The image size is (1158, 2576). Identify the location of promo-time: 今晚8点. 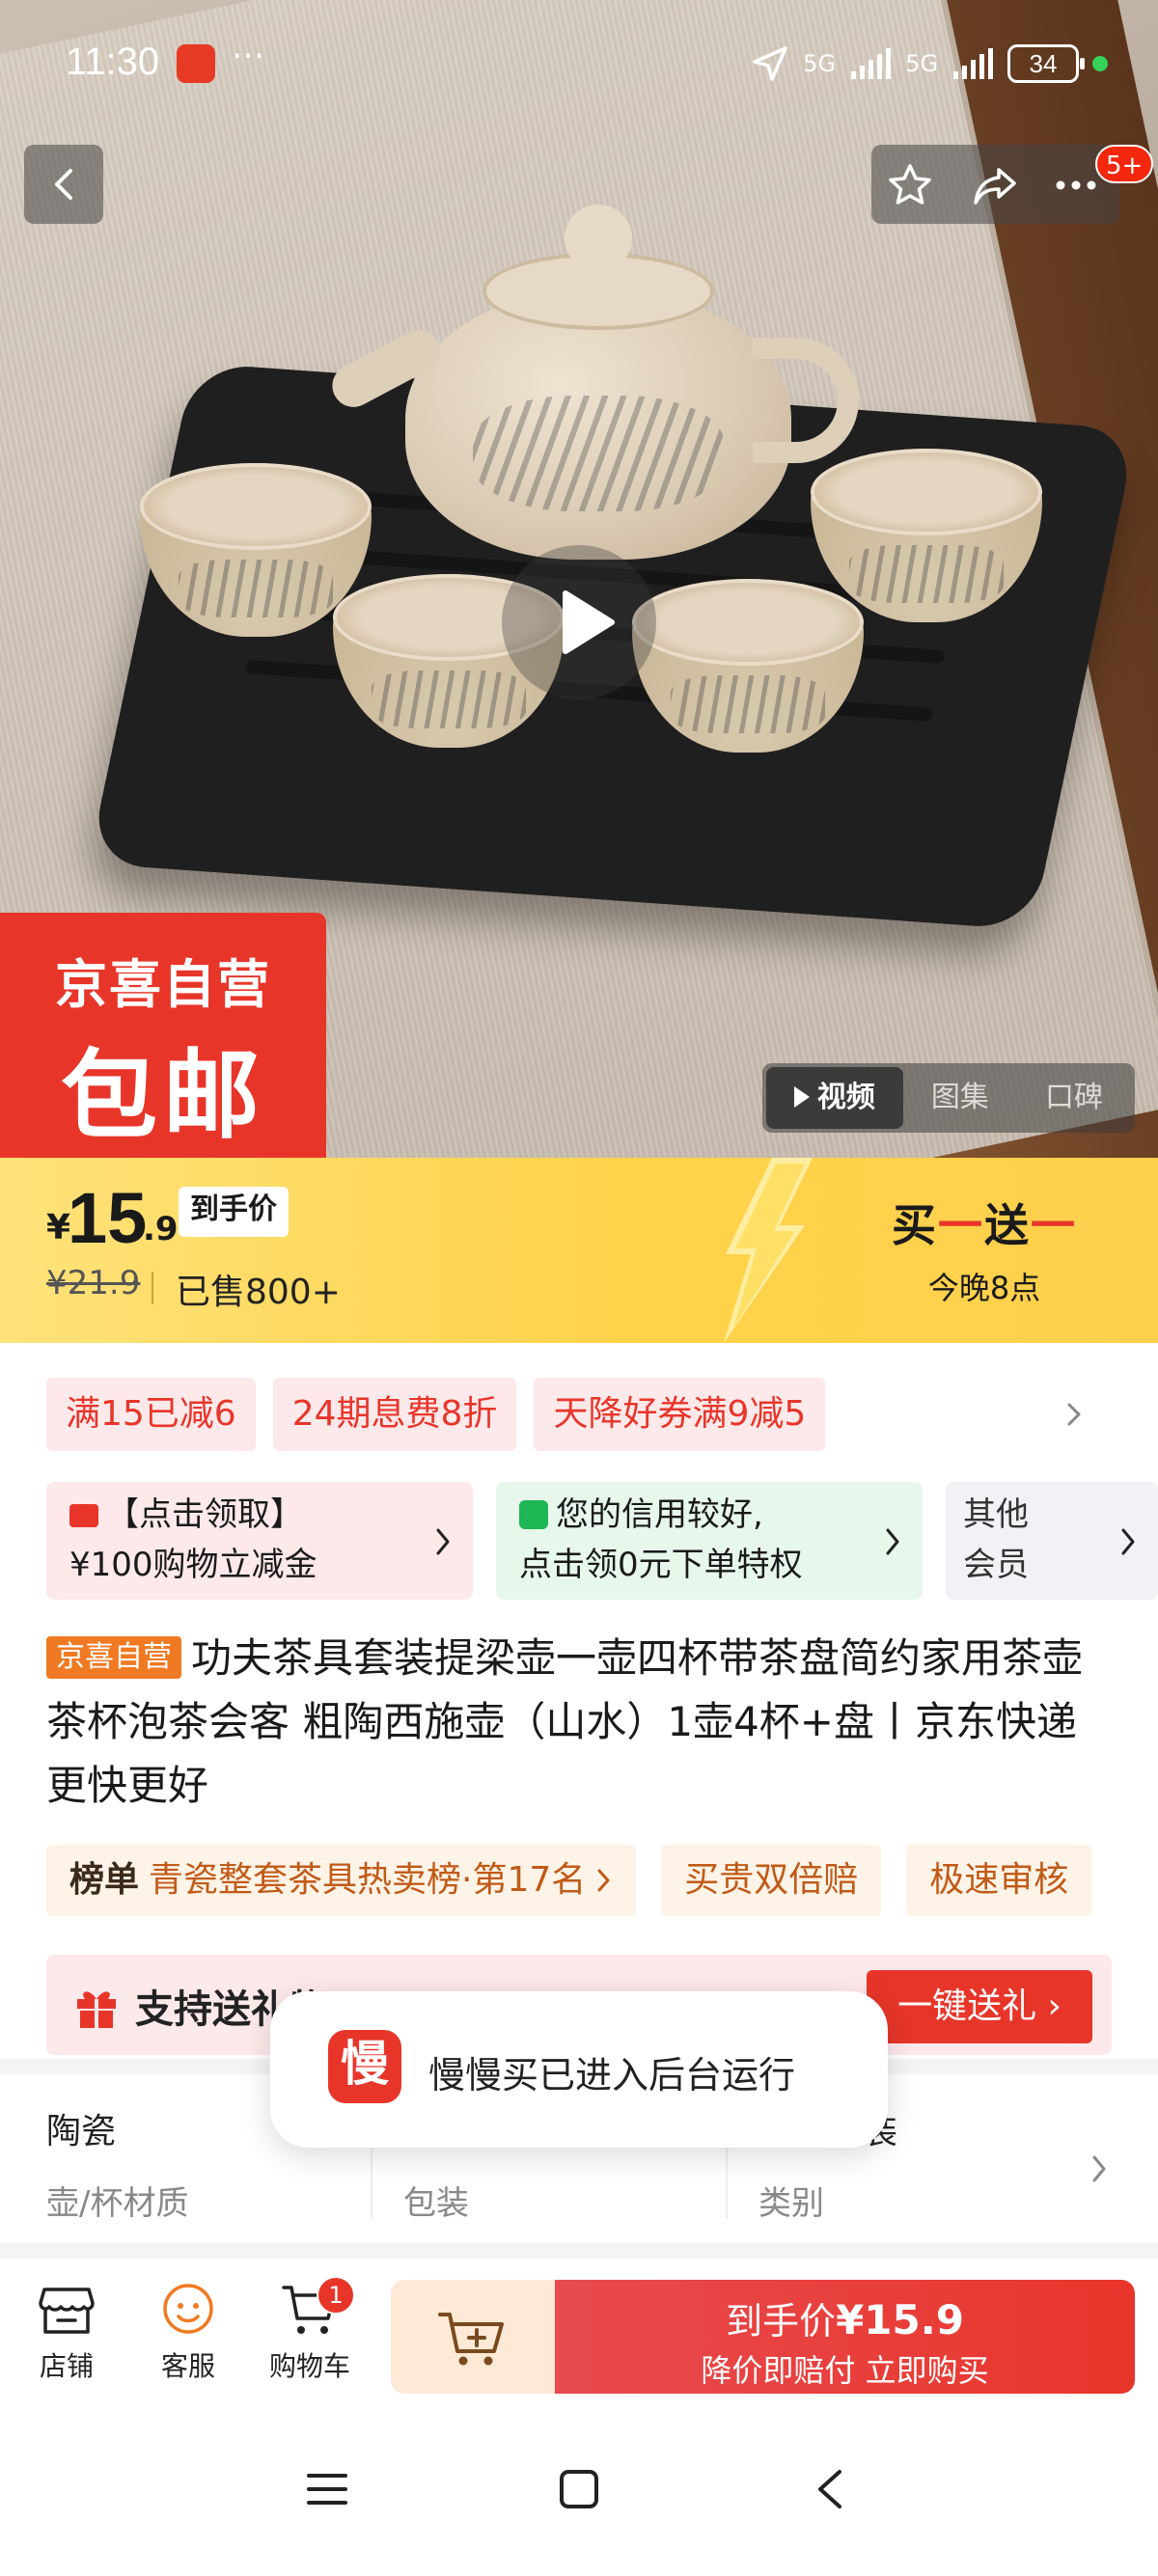
(984, 1288).